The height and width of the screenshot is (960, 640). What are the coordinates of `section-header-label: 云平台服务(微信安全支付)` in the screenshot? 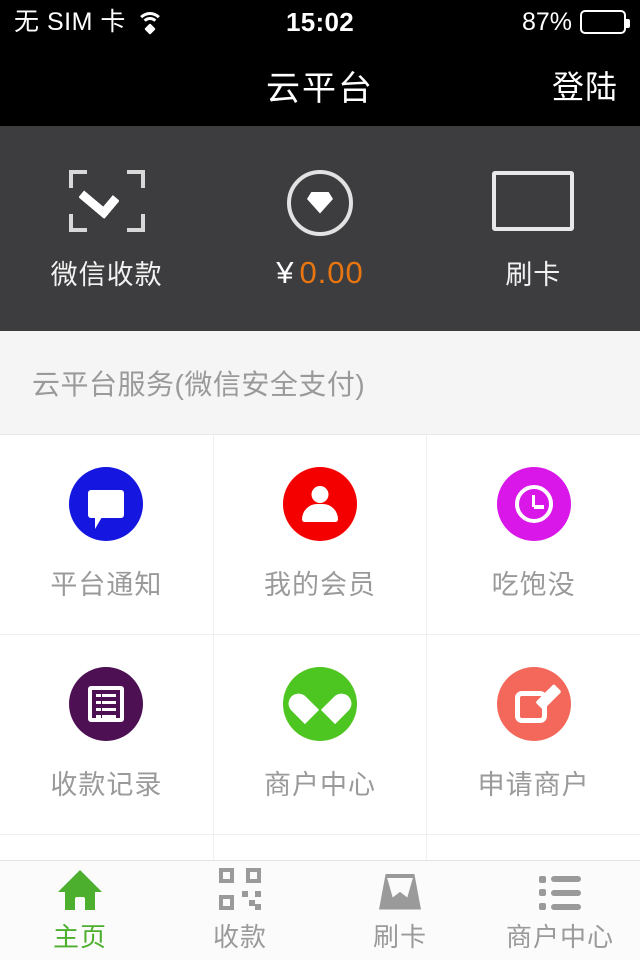 It's located at (199, 384).